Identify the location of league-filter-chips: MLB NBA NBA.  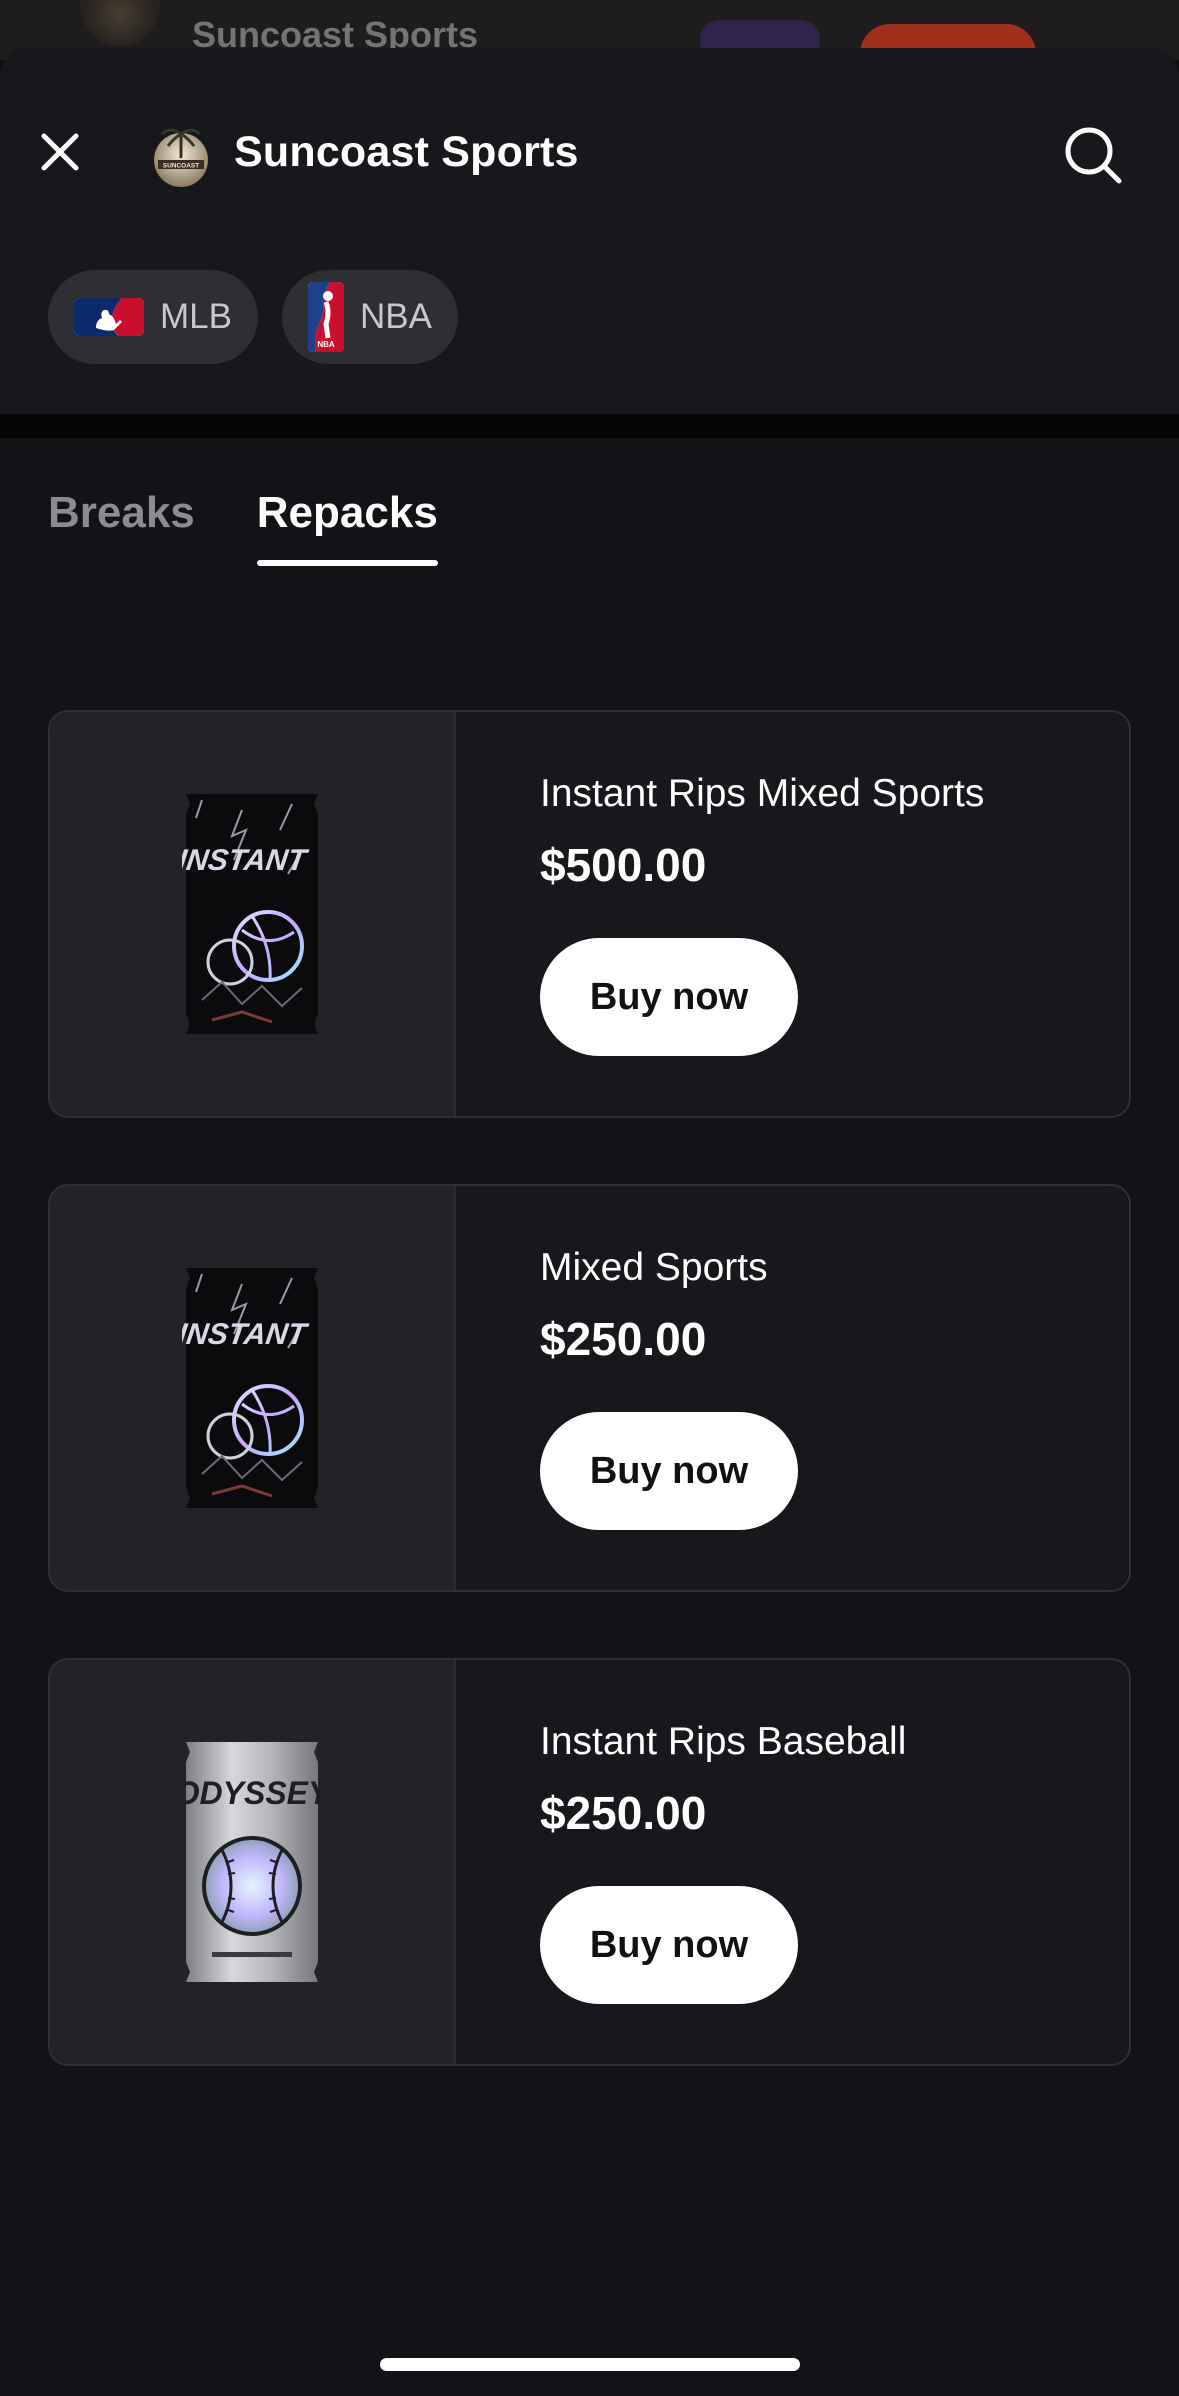
(253, 317).